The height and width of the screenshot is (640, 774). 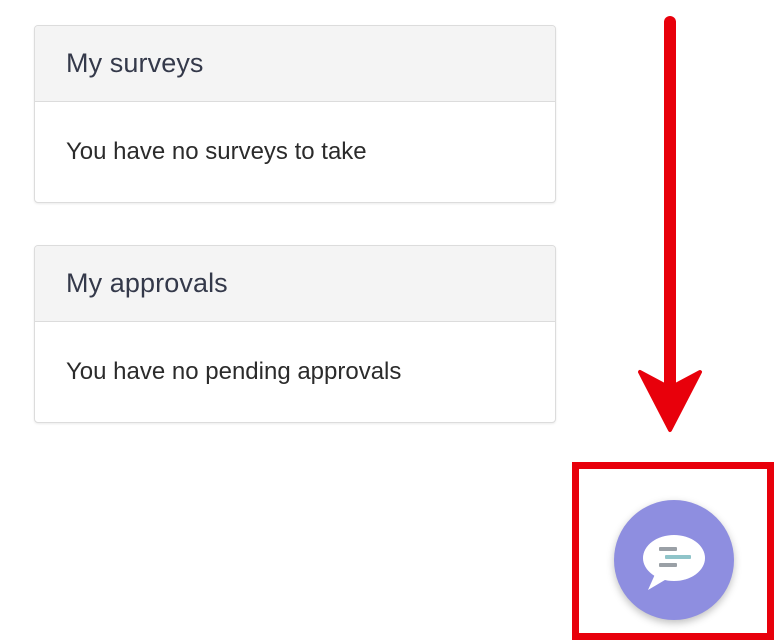 I want to click on arrow-down-icon, so click(x=670, y=224).